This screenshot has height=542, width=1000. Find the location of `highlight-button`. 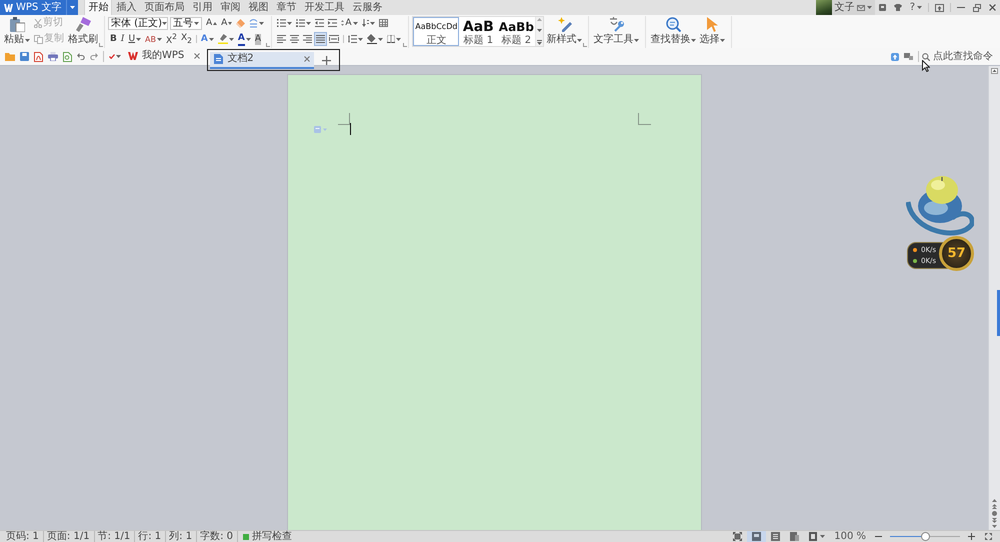

highlight-button is located at coordinates (226, 39).